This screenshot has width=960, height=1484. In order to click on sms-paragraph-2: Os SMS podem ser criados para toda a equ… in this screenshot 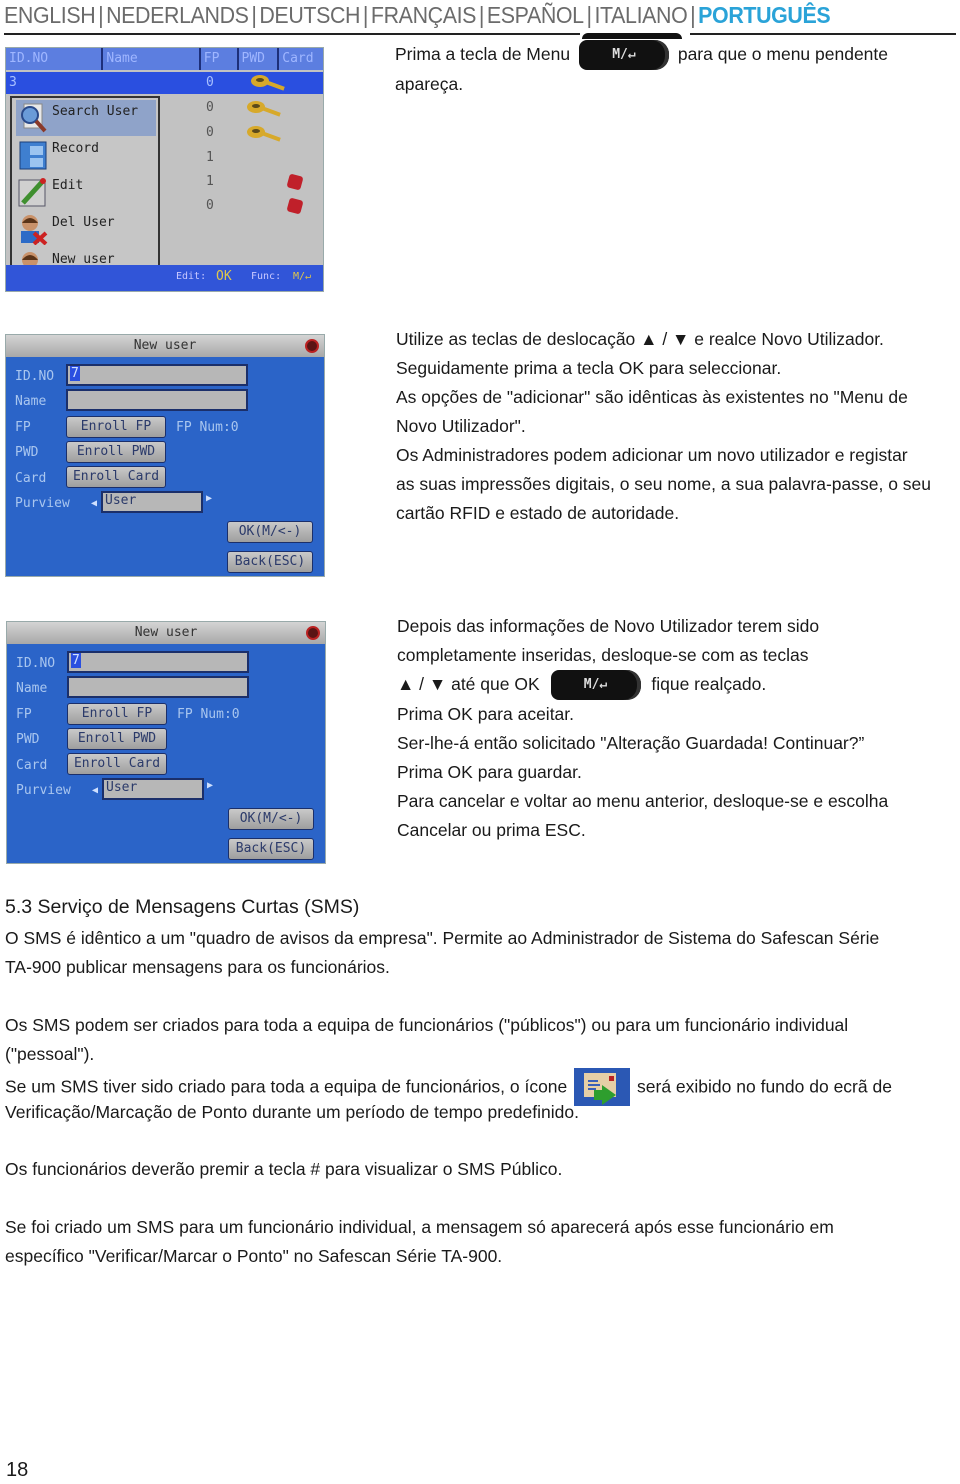, I will do `click(448, 1069)`.